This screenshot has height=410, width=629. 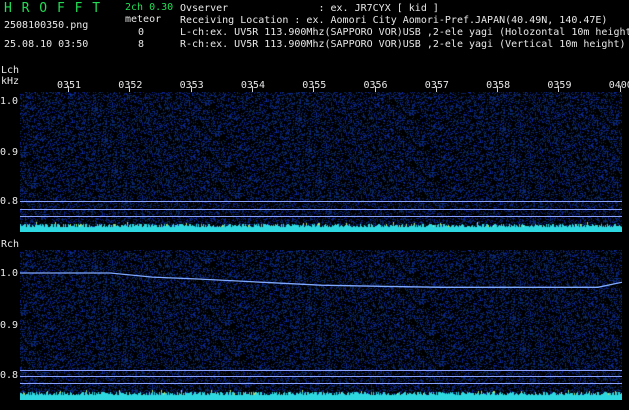 What do you see at coordinates (46, 44) in the screenshot?
I see `datetime: 25.08.10 03:50` at bounding box center [46, 44].